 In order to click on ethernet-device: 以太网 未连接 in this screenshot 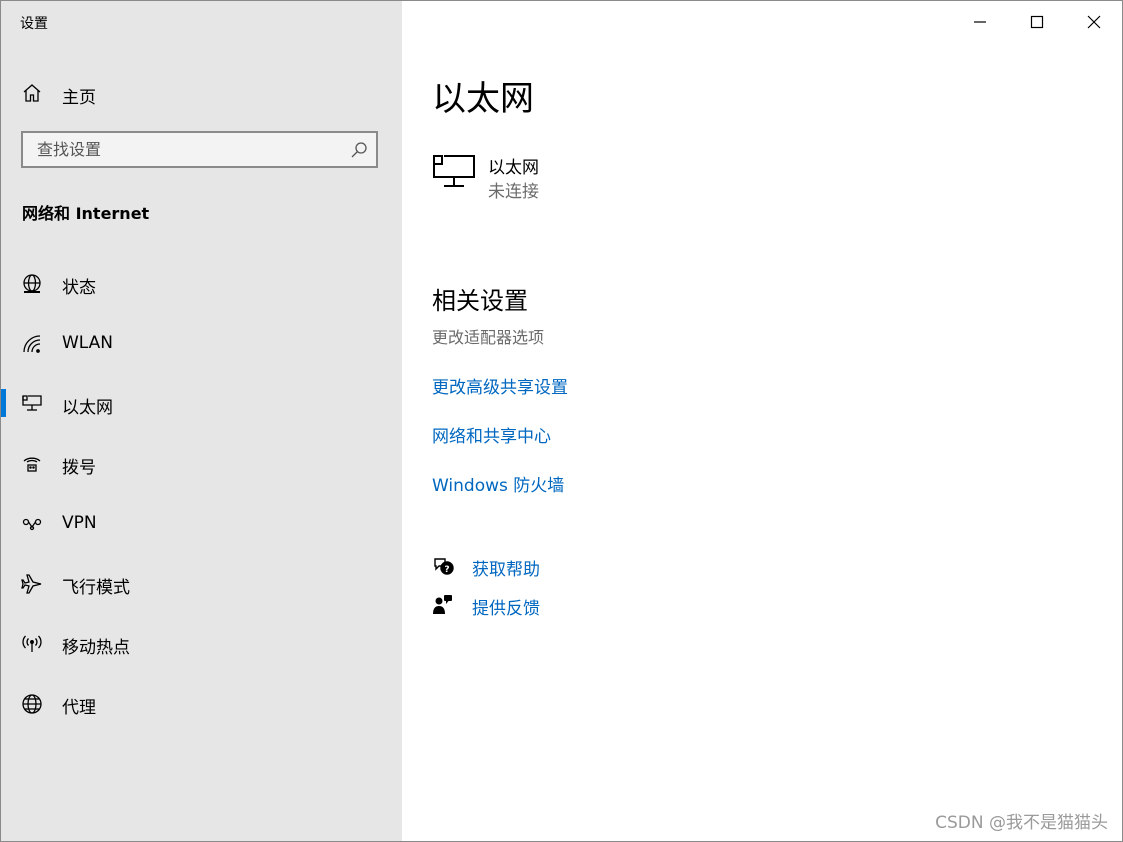, I will do `click(582, 178)`.